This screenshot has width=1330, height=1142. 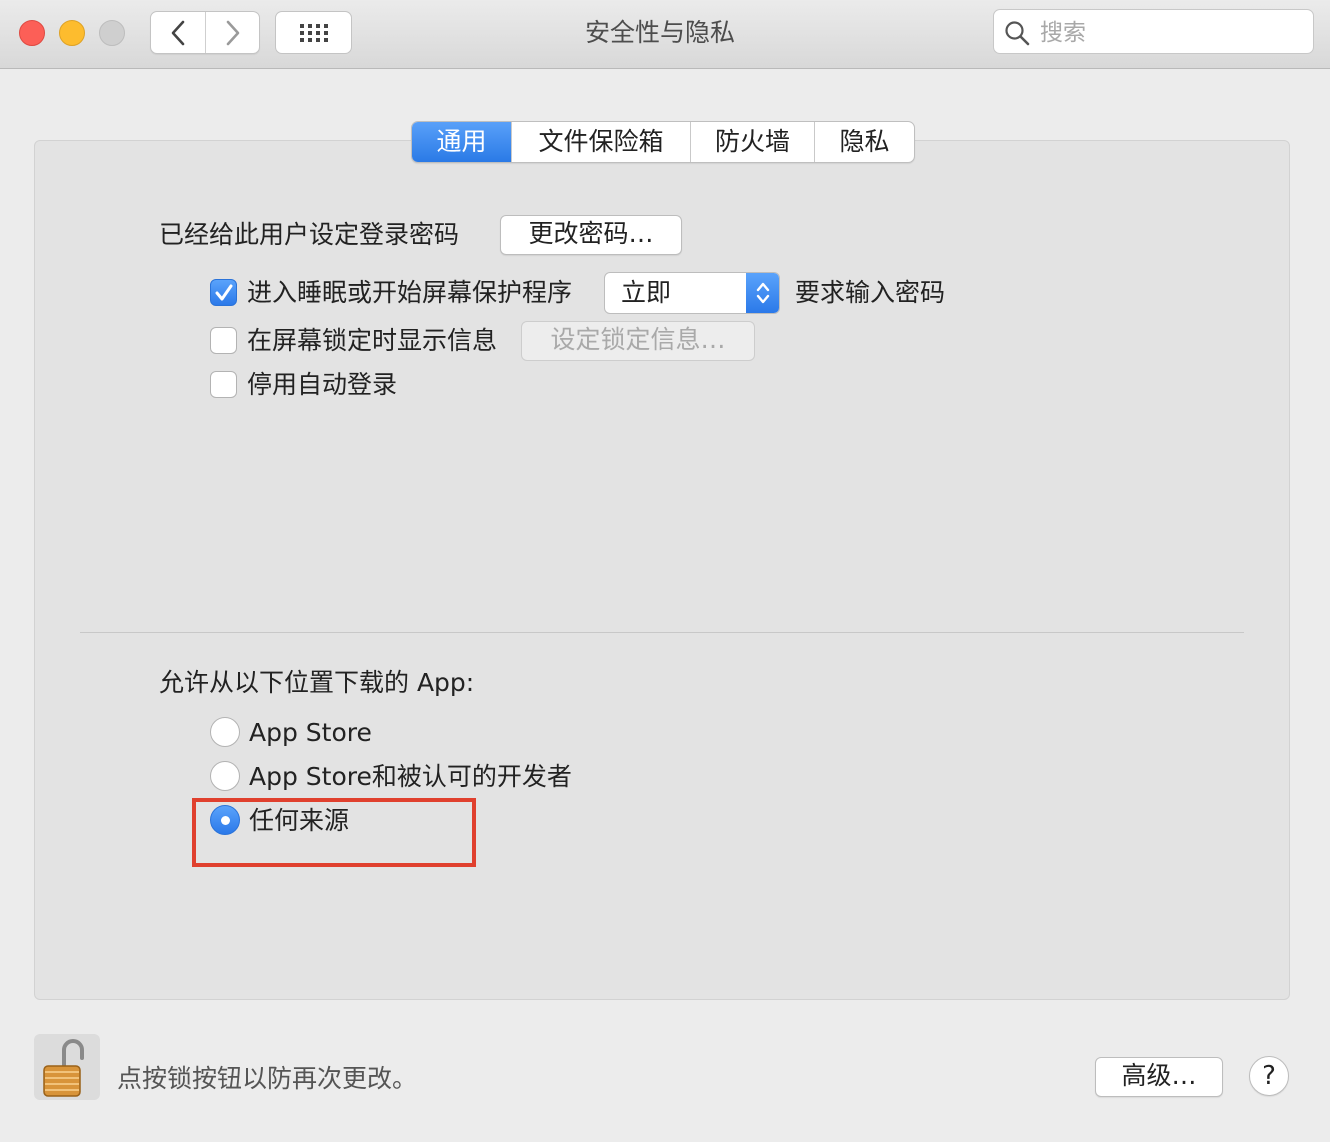 I want to click on search-input, so click(x=1170, y=33).